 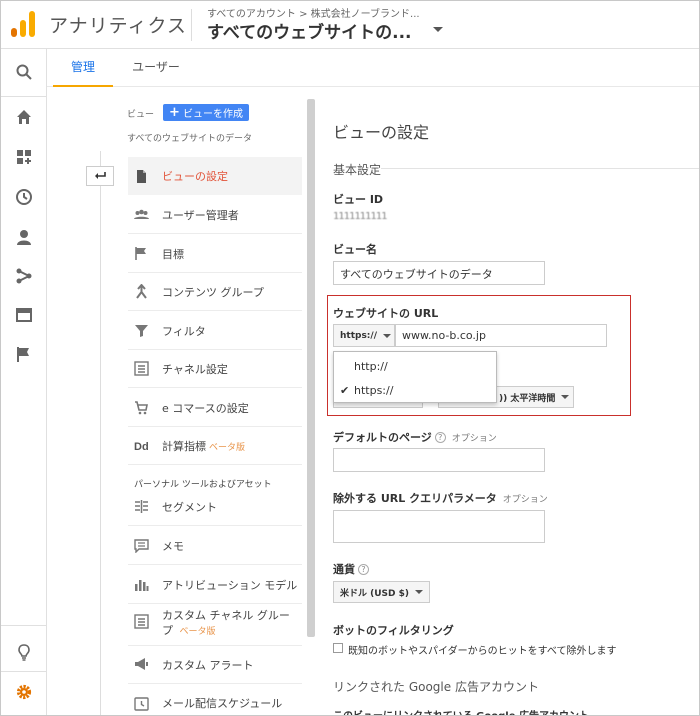 I want to click on protocol-option-https: ✔ https://, so click(x=416, y=390).